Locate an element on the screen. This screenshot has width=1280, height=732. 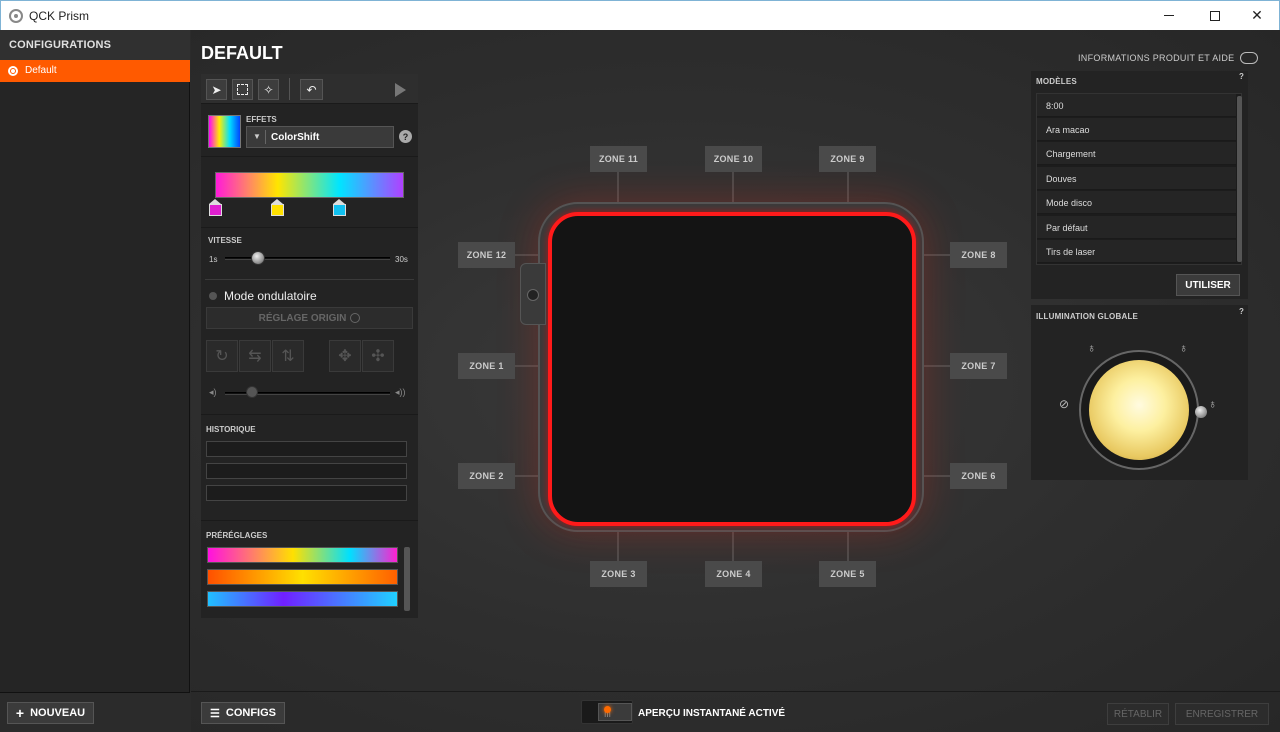
illumination-label: ILLUMINATION GLOBALE is located at coordinates (1087, 316).